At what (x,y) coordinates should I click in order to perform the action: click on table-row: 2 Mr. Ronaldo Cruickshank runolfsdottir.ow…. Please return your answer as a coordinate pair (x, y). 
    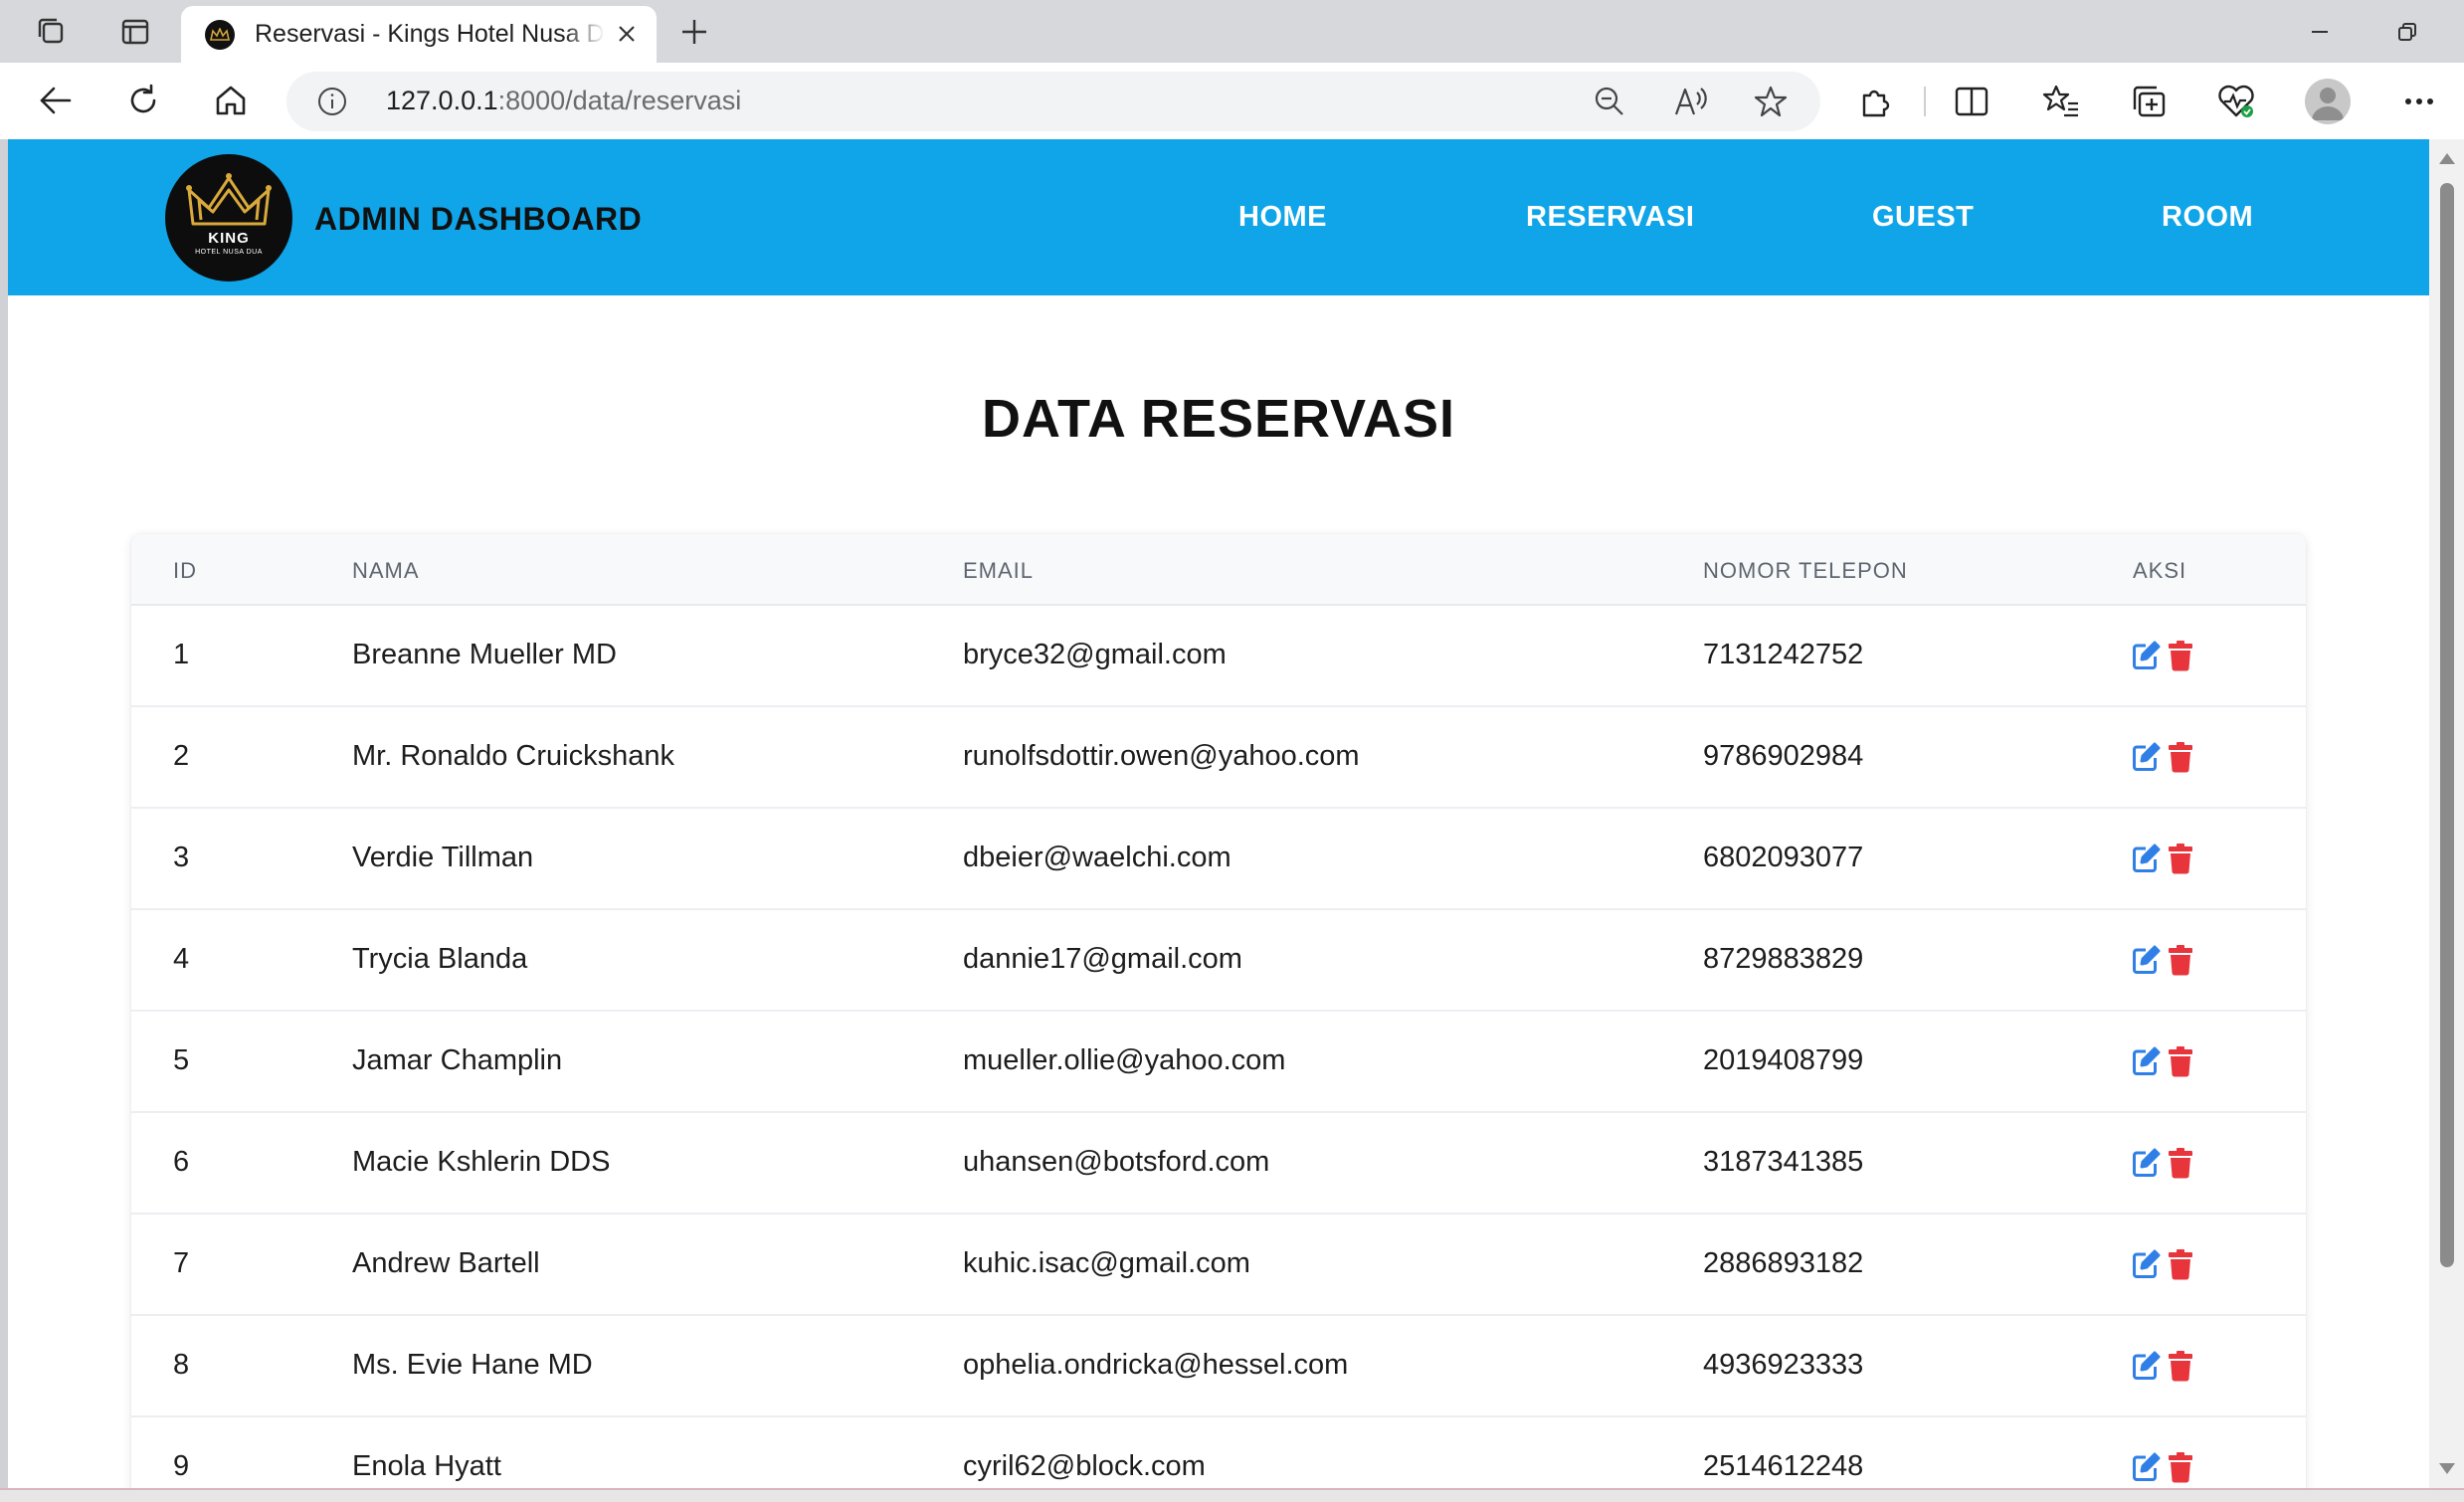
    Looking at the image, I should click on (1218, 758).